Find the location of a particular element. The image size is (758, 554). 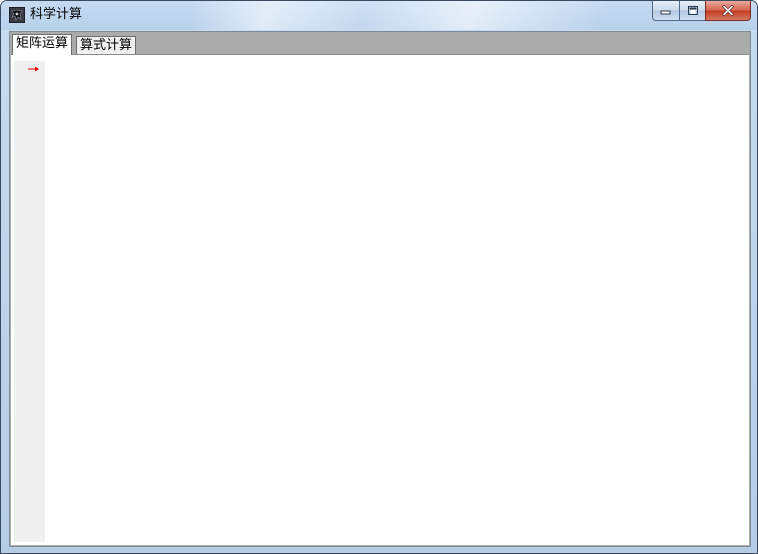

caption-buttons is located at coordinates (701, 11).